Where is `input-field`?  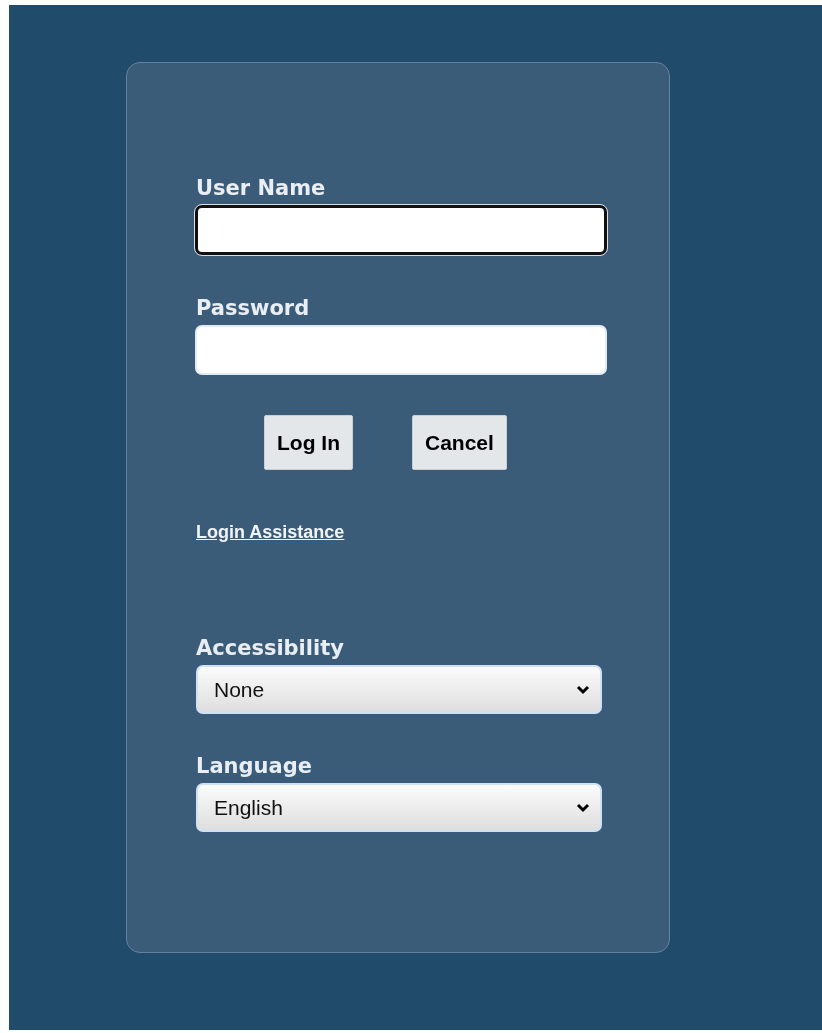
input-field is located at coordinates (401, 230).